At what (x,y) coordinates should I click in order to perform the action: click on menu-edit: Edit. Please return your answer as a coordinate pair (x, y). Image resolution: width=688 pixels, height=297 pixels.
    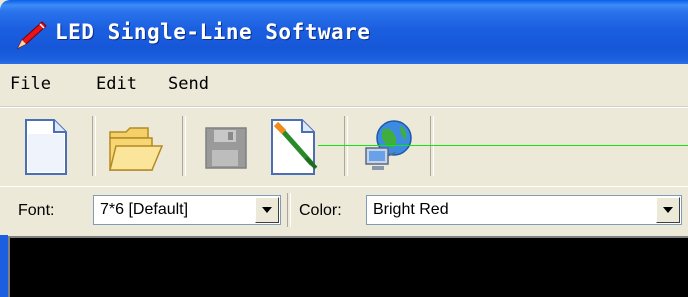
    Looking at the image, I should click on (116, 84).